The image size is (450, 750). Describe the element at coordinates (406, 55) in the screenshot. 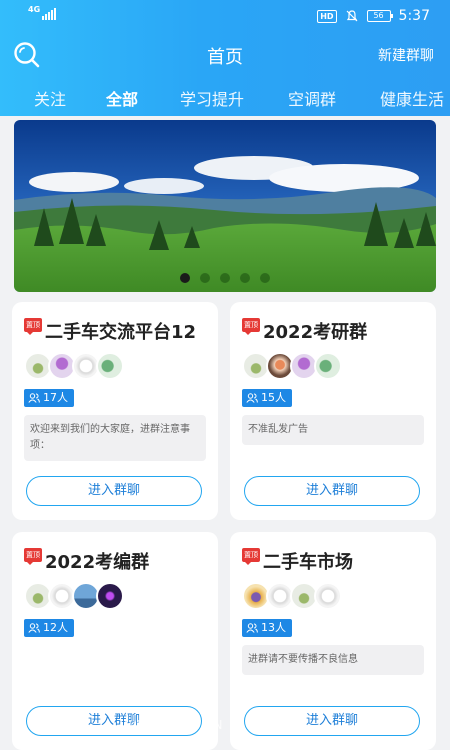

I see `new-group-button: 新建群聊` at that location.